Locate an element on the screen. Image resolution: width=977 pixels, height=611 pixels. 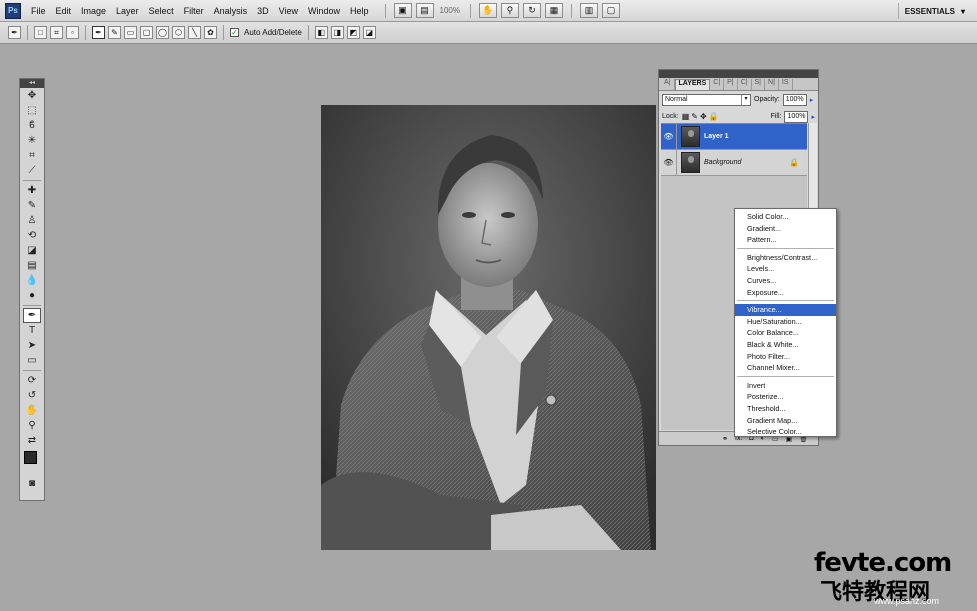
fill-field: 100% is located at coordinates (796, 116).